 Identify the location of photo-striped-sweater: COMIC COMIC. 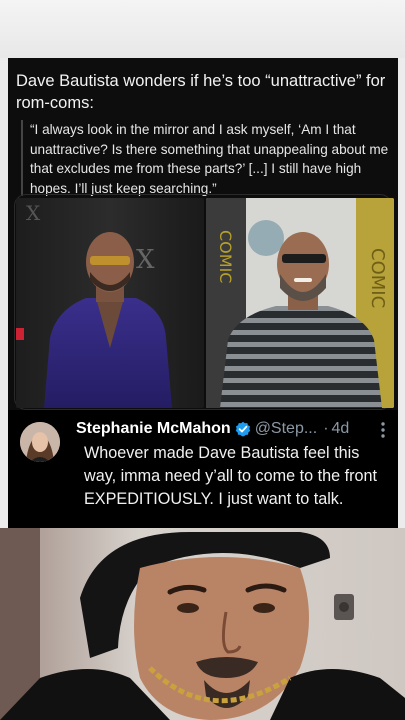
(300, 303).